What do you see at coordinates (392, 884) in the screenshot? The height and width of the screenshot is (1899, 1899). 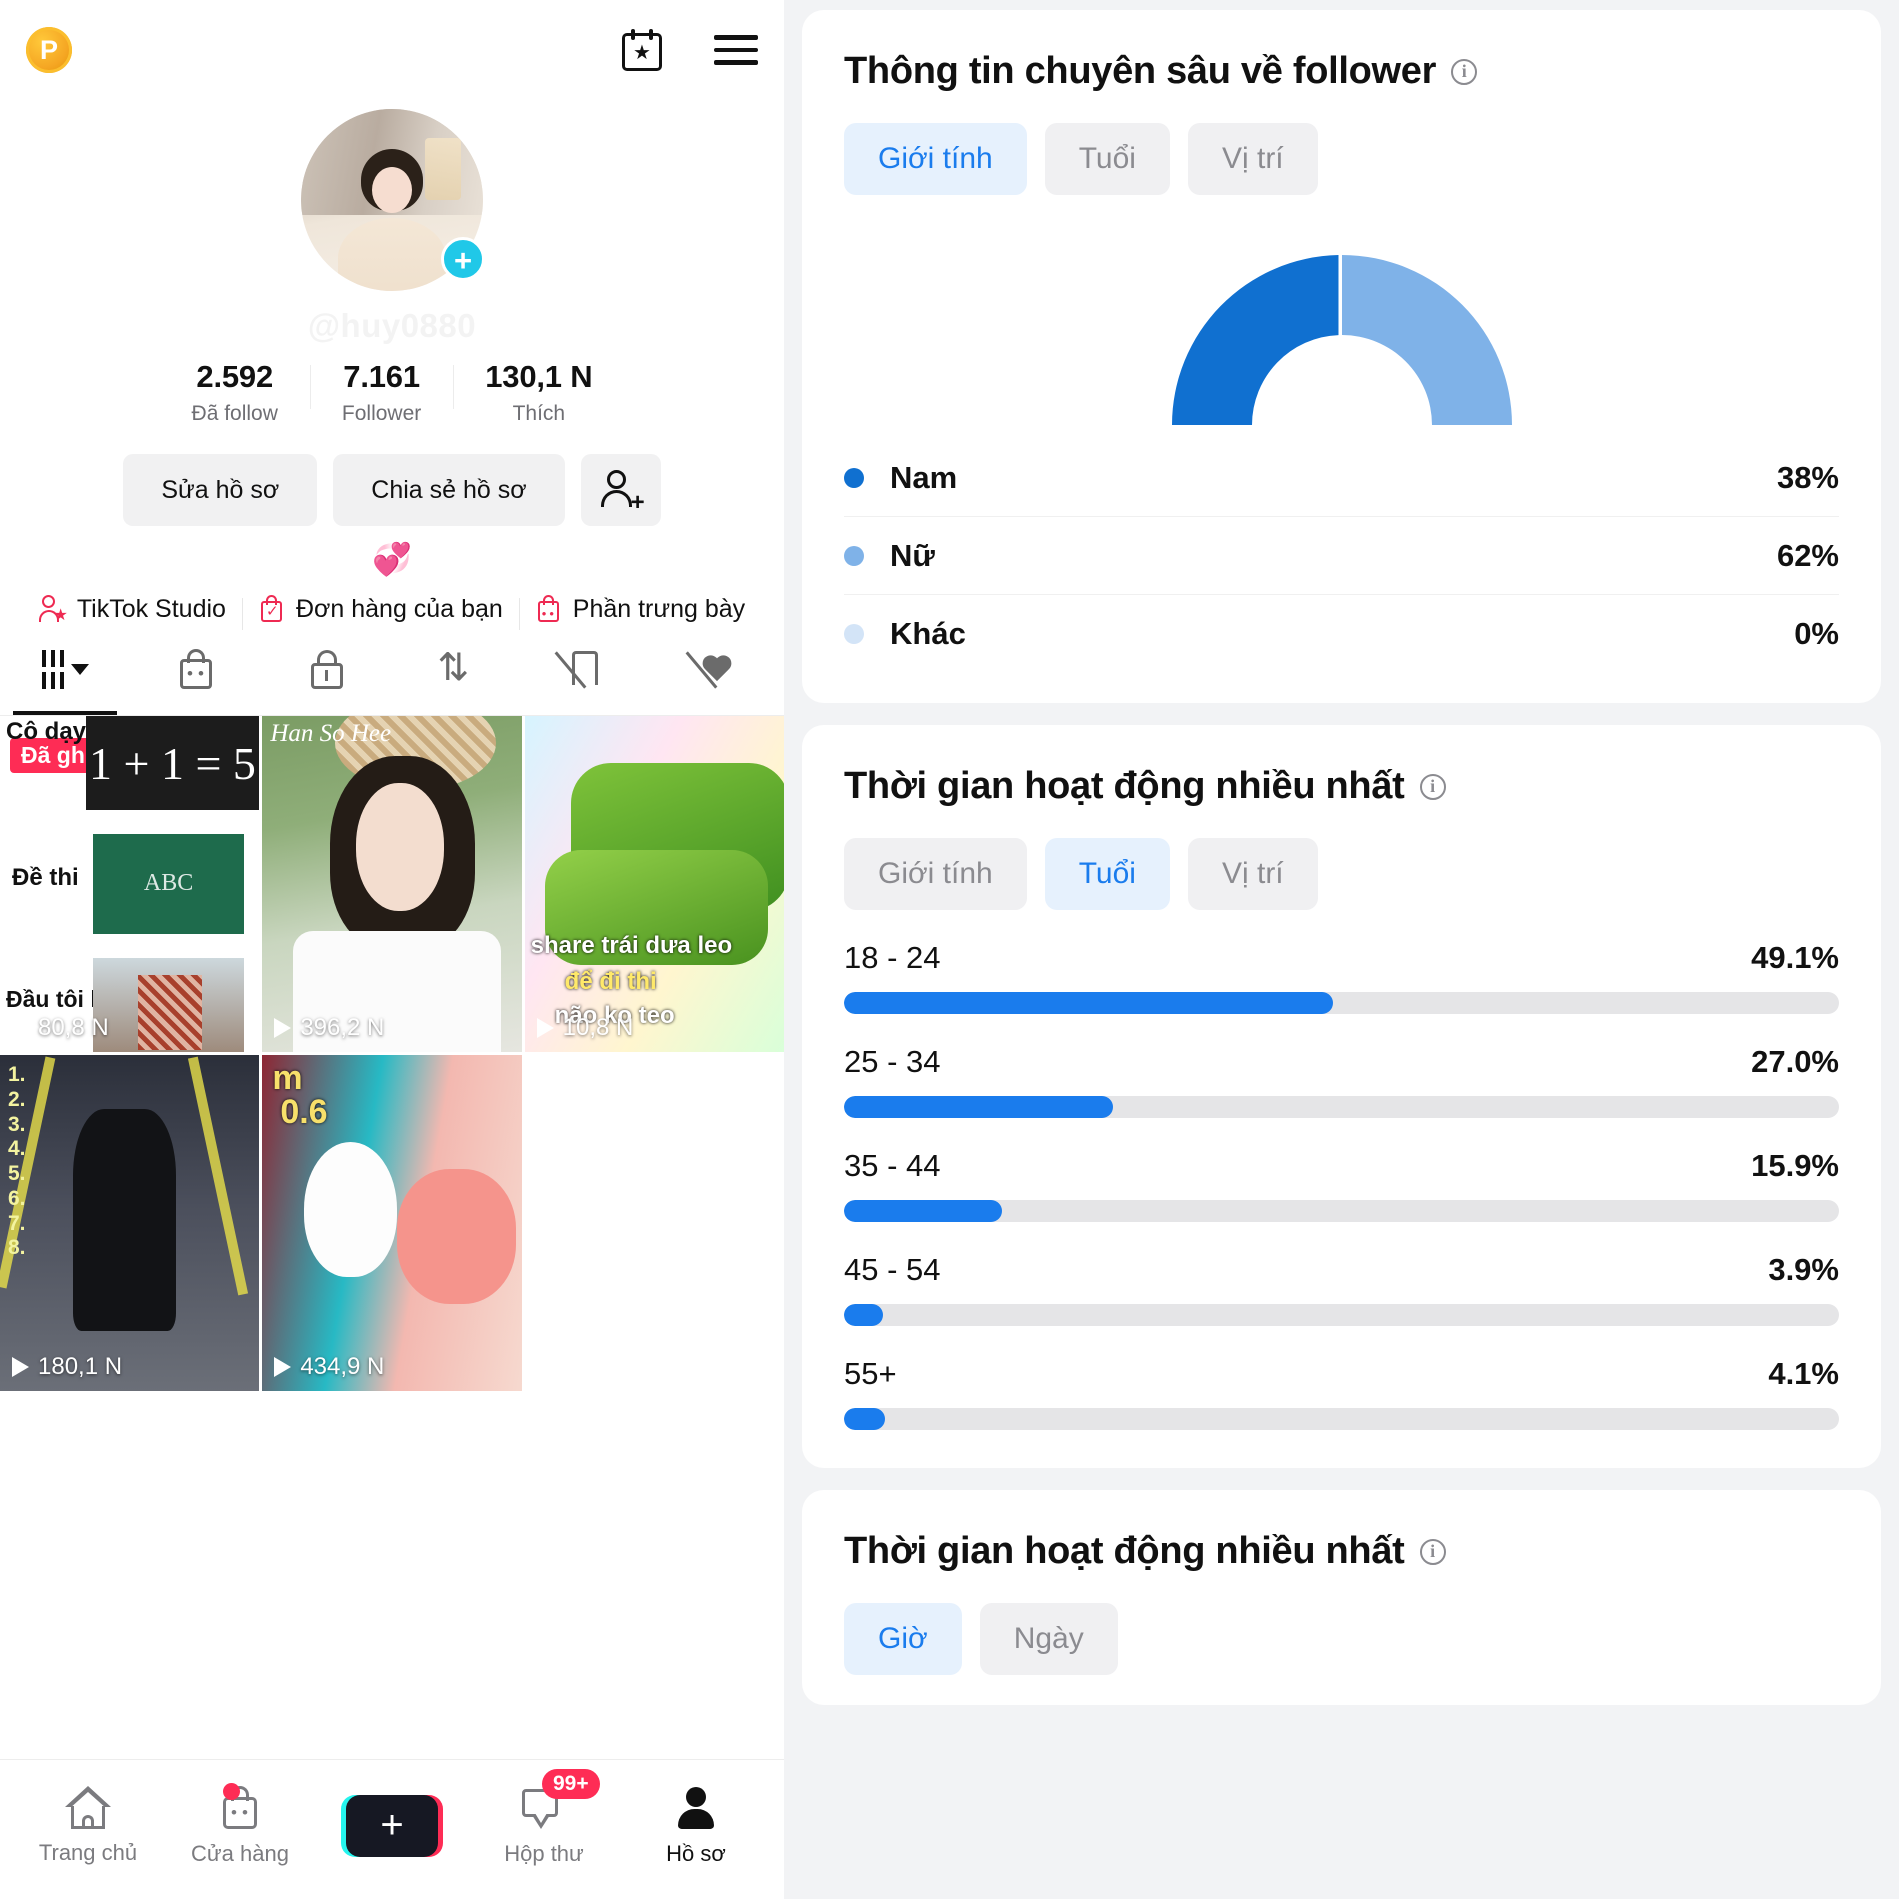 I see `video-thumbnail: Han So Hee 396,2 N` at bounding box center [392, 884].